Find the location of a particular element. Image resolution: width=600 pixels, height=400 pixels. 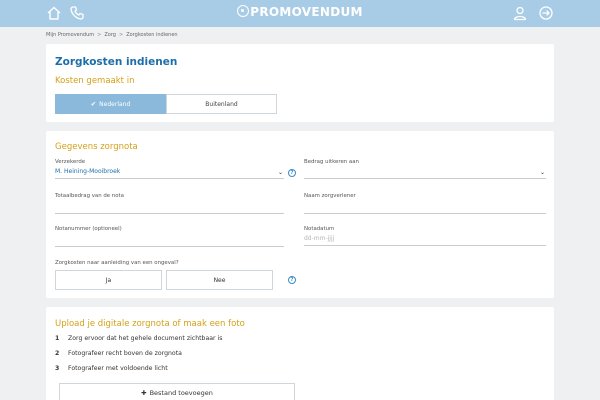

option-buitenland-label: Buitenland is located at coordinates (221, 104).